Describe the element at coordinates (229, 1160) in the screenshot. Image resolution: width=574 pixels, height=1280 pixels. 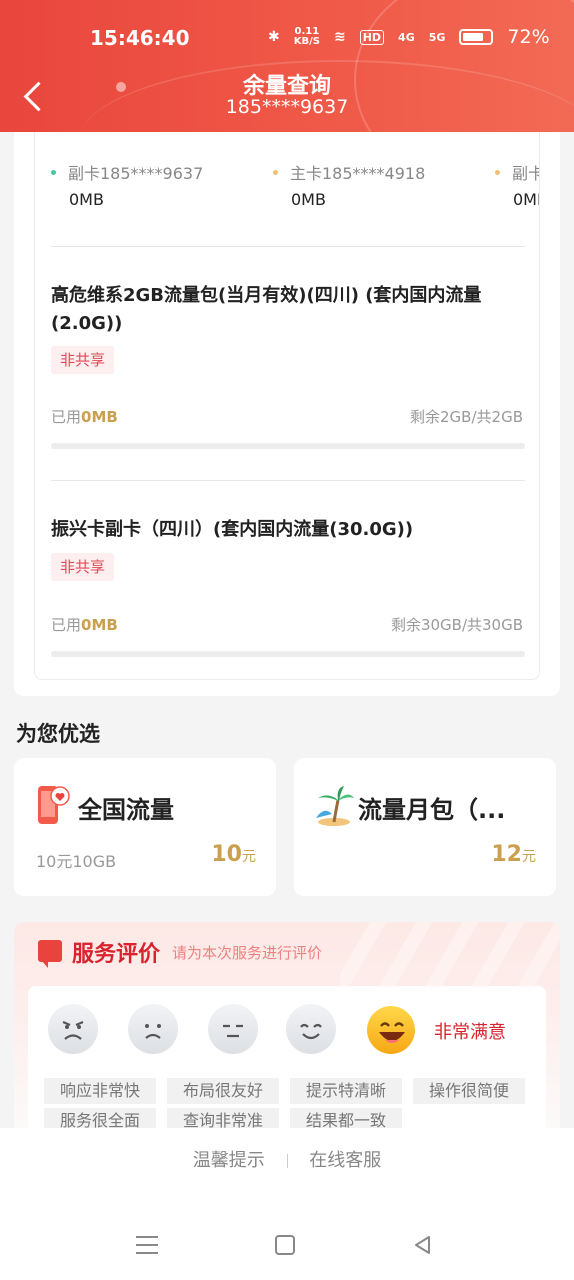
I see `tips-link: 温馨提示` at that location.